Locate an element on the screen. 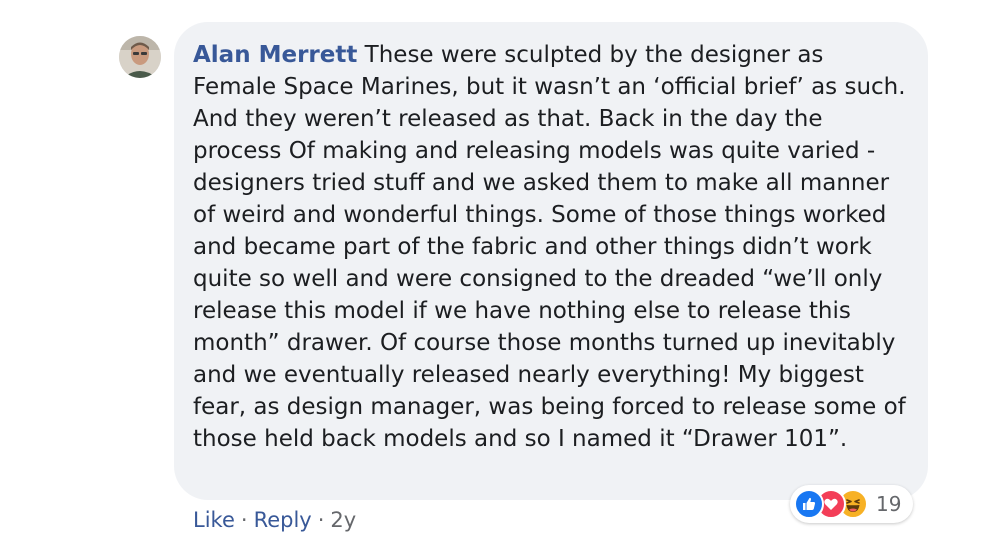 The height and width of the screenshot is (546, 992). comment-actions: Like · Reply · 2y is located at coordinates (274, 520).